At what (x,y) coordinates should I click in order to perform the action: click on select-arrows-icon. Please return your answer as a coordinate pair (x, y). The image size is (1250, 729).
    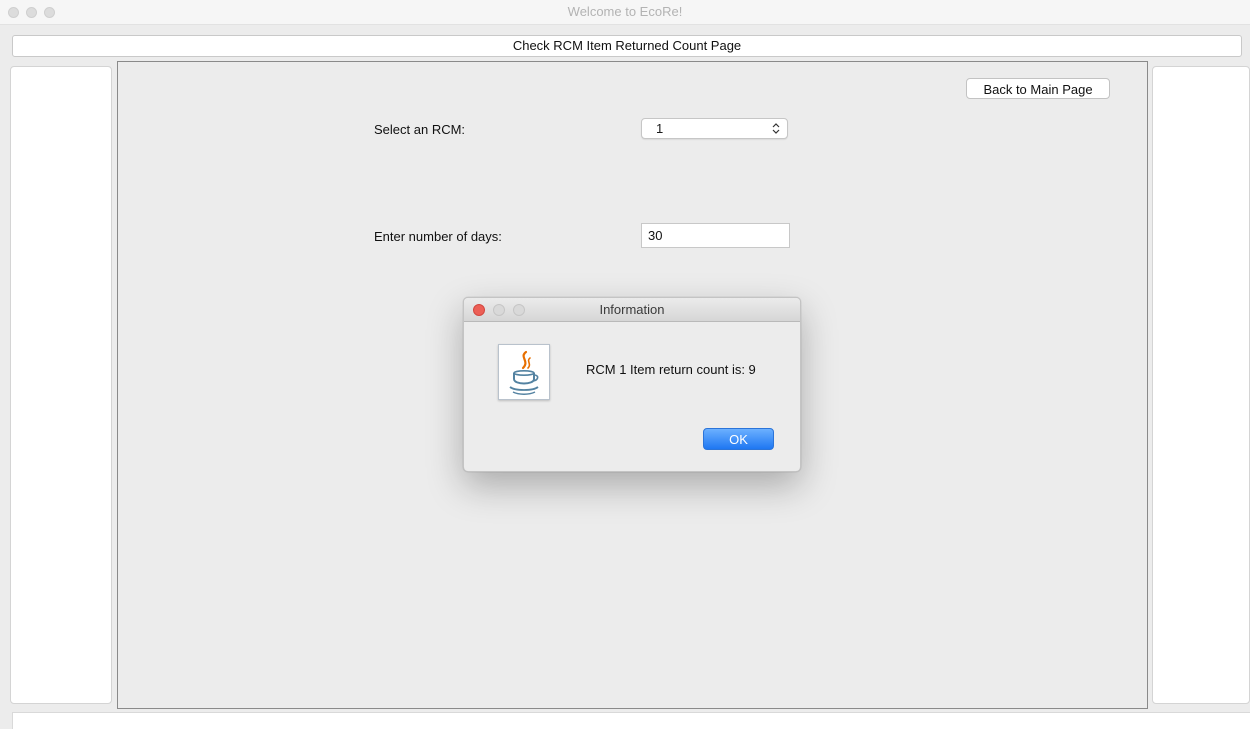
    Looking at the image, I should click on (776, 128).